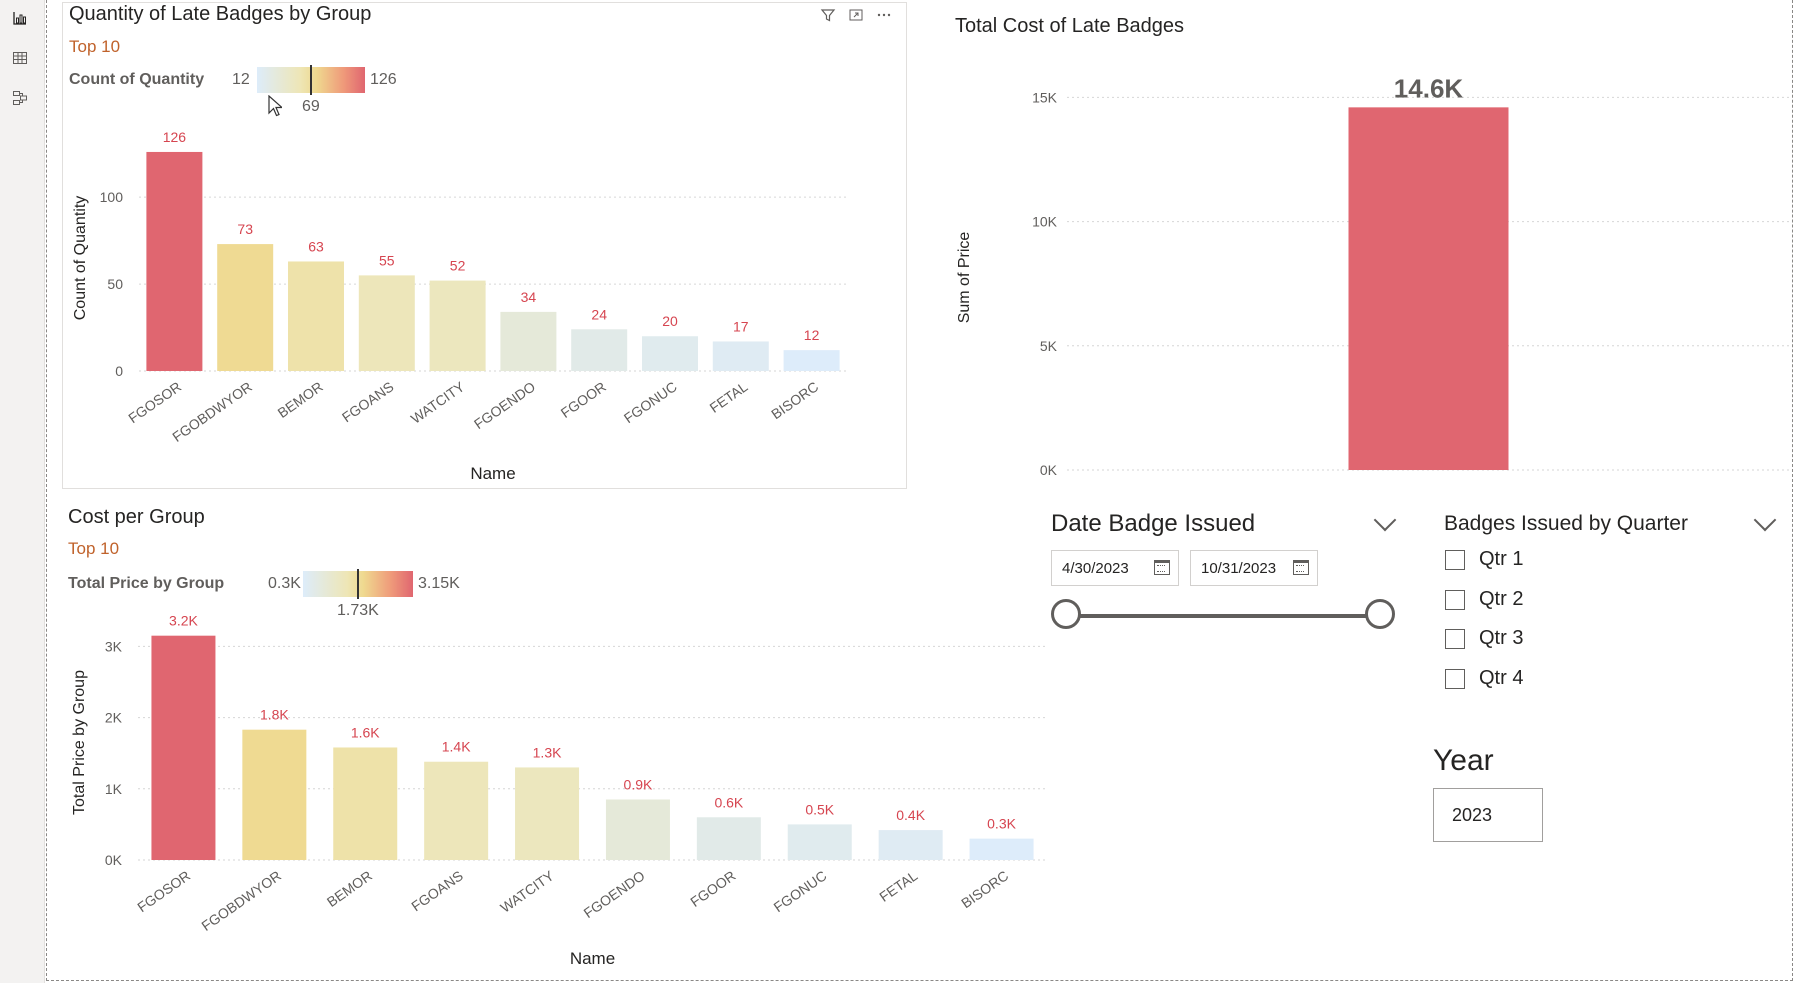  What do you see at coordinates (728, 802) in the screenshot?
I see `data-label: 0.6K` at bounding box center [728, 802].